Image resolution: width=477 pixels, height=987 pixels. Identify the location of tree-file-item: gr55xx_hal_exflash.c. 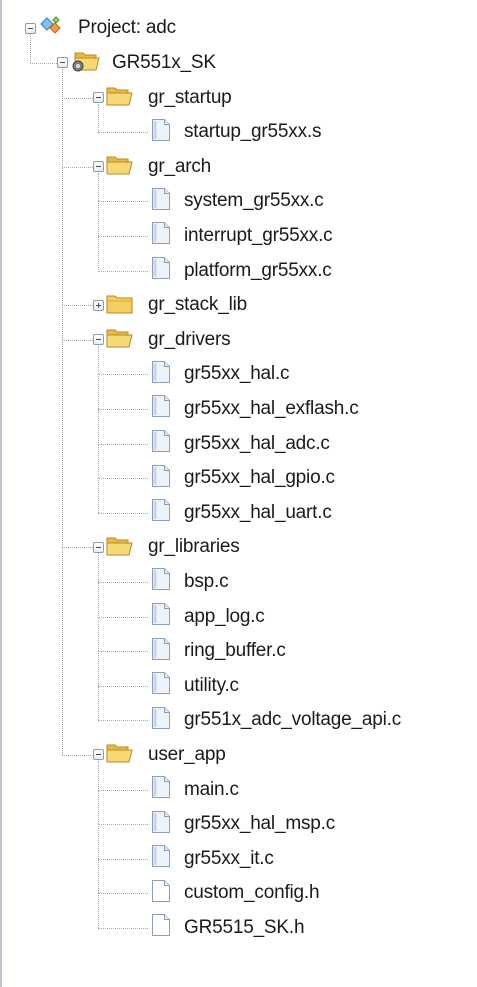
(254, 409).